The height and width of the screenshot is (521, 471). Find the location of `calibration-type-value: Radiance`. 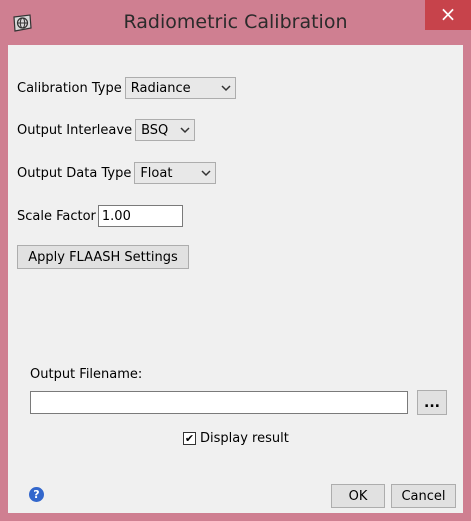

calibration-type-value: Radiance is located at coordinates (160, 88).